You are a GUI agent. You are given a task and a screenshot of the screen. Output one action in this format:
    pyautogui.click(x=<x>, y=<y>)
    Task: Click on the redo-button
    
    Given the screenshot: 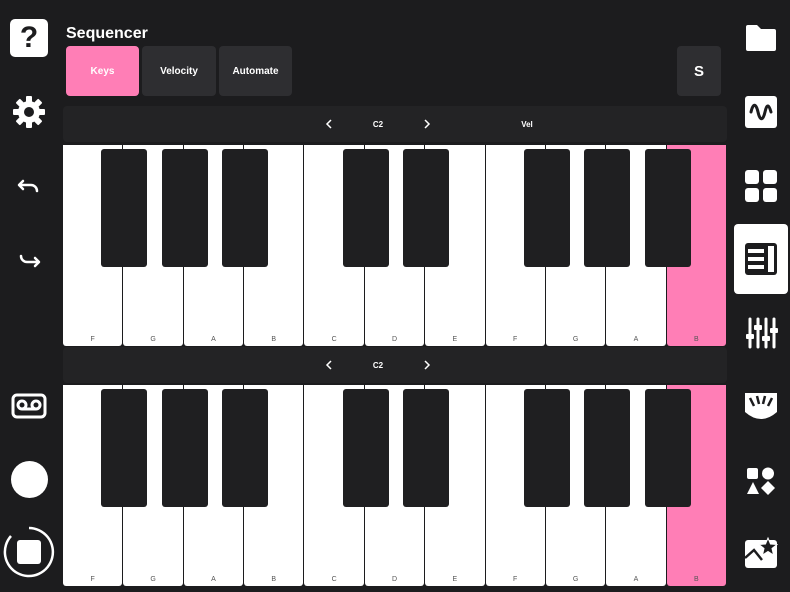 What is the action you would take?
    pyautogui.click(x=29, y=260)
    